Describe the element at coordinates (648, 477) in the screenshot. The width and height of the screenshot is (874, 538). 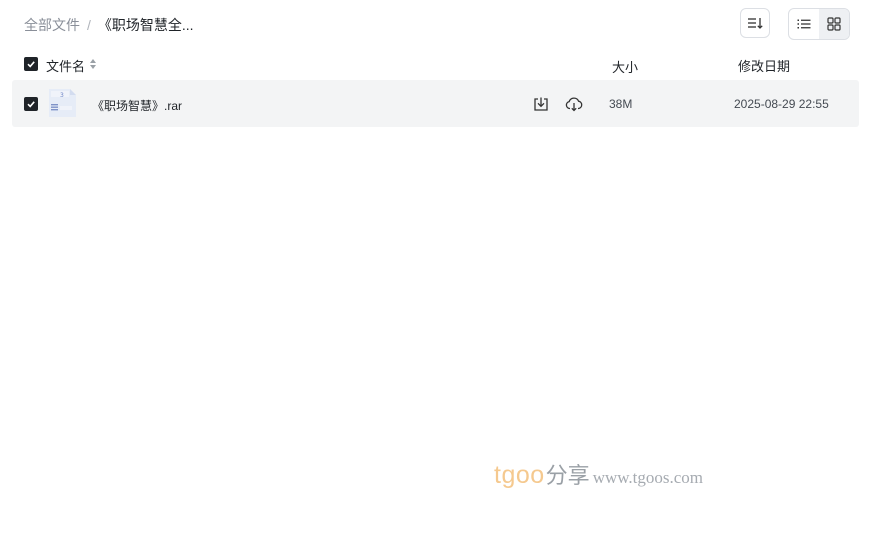
I see `watermark-url: www.tgoos.com` at that location.